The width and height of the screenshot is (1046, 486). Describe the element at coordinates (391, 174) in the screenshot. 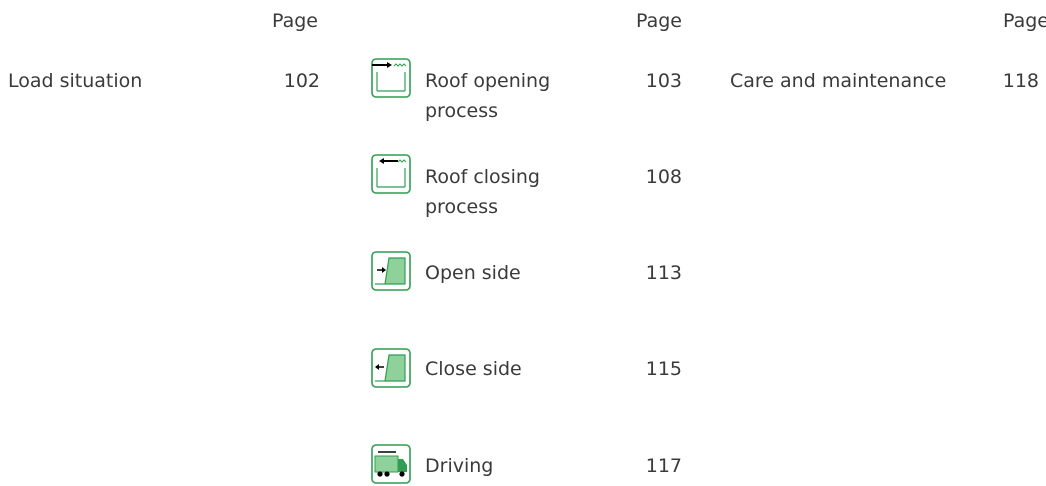

I see `roof-closing-icon` at that location.